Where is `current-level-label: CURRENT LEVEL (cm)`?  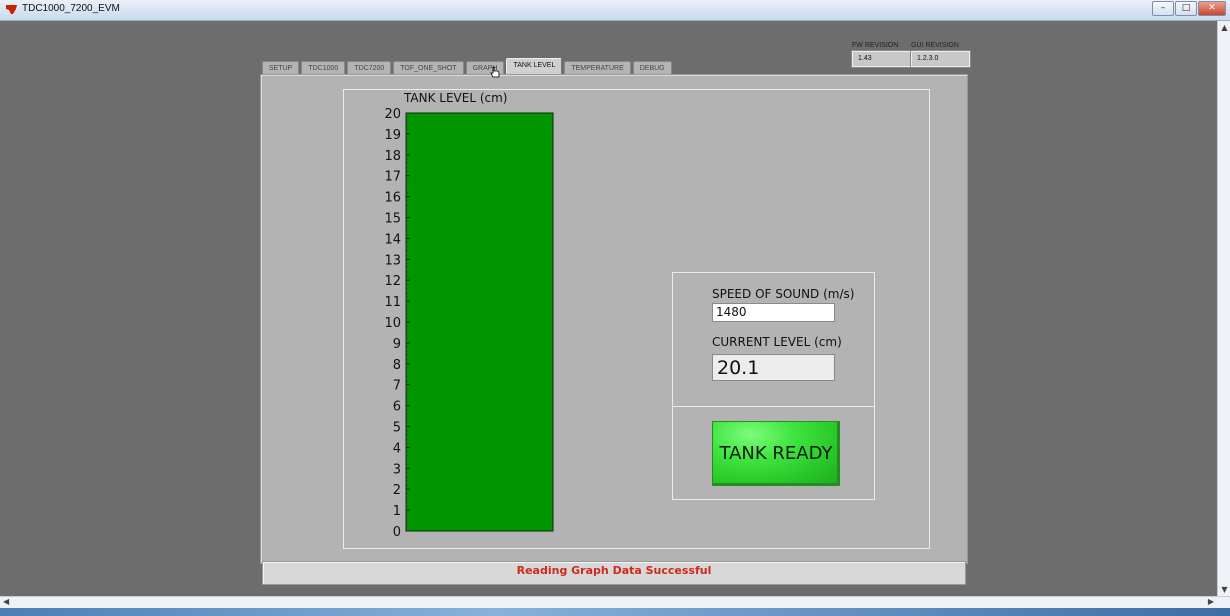 current-level-label: CURRENT LEVEL (cm) is located at coordinates (777, 342).